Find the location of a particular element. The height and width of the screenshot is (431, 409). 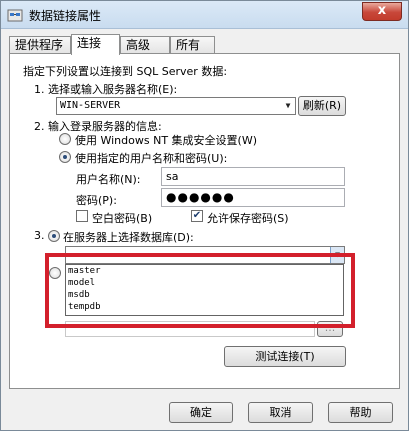

radio-nt-security is located at coordinates (65, 139).